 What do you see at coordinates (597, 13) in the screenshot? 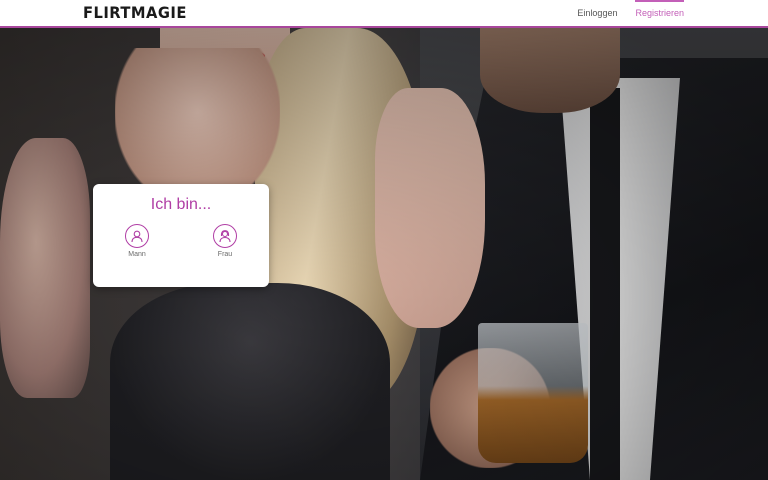
I see `login-link: Einloggen` at bounding box center [597, 13].